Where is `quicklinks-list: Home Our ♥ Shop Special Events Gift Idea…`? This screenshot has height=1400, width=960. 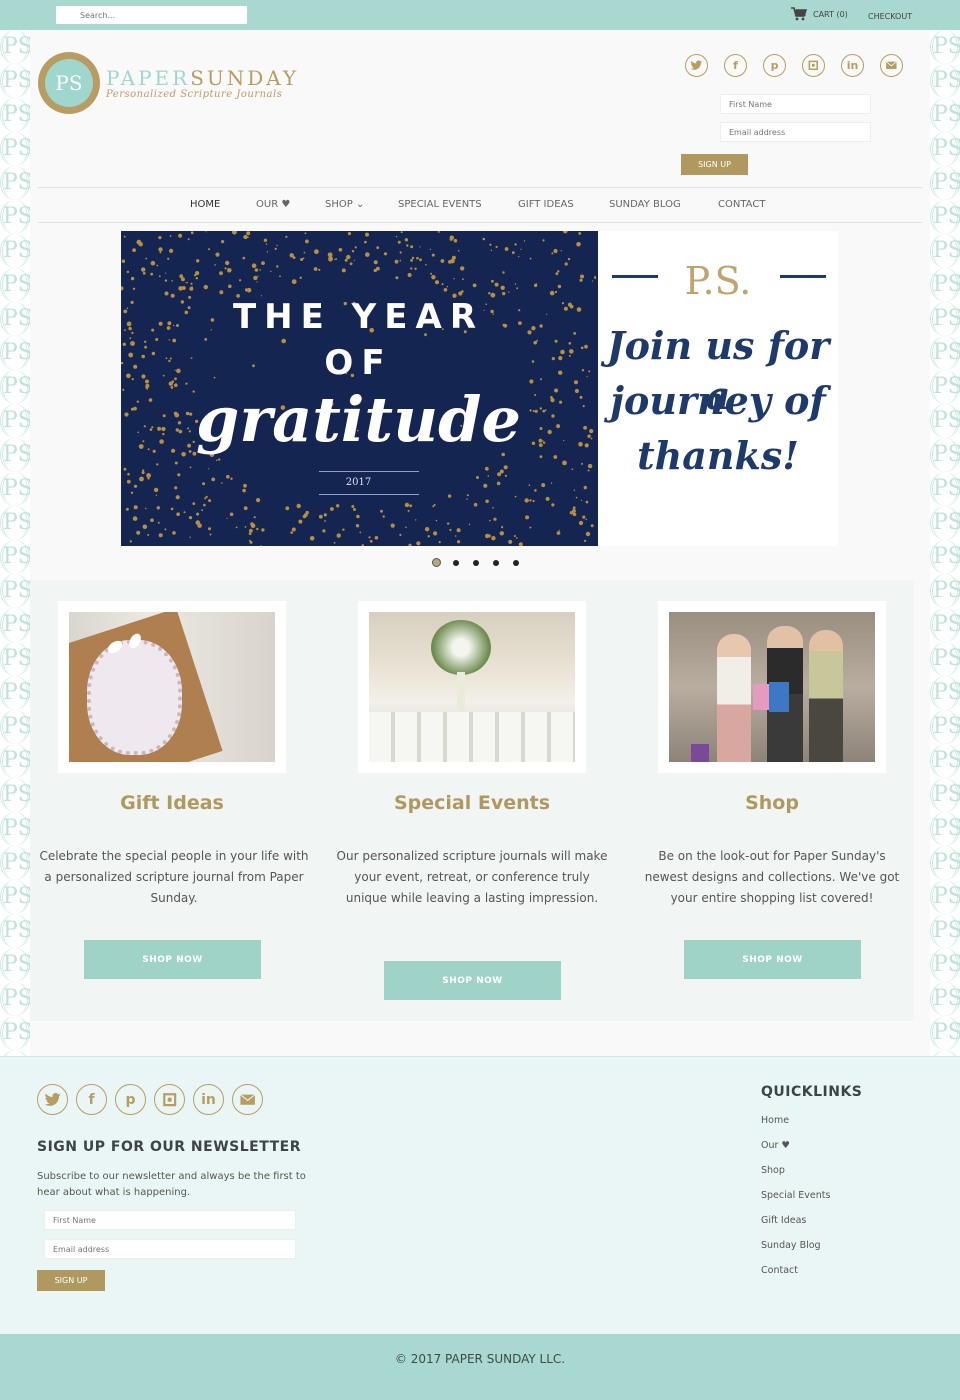
quicklinks-list: Home Our ♥ Shop Special Events Gift Idea… is located at coordinates (795, 1201).